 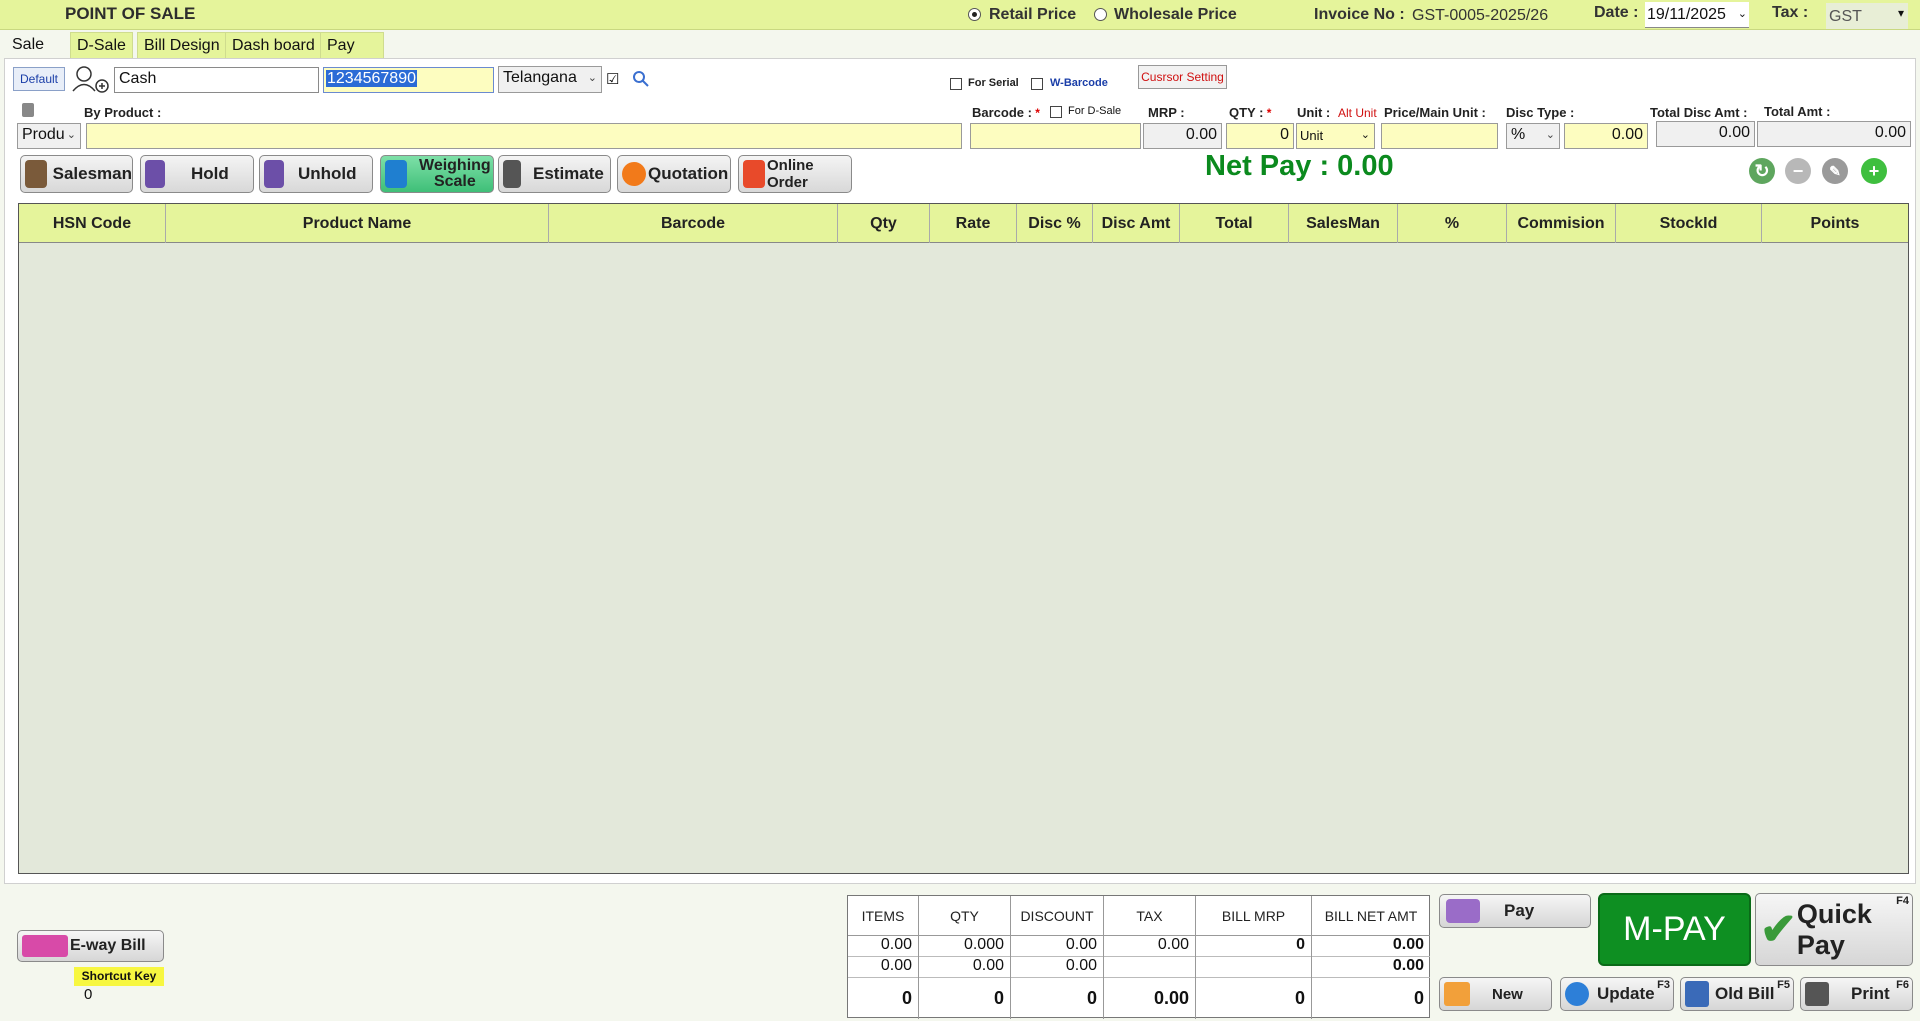 I want to click on quick-pay-button: ✔ Quick Pay F4, so click(x=1834, y=929).